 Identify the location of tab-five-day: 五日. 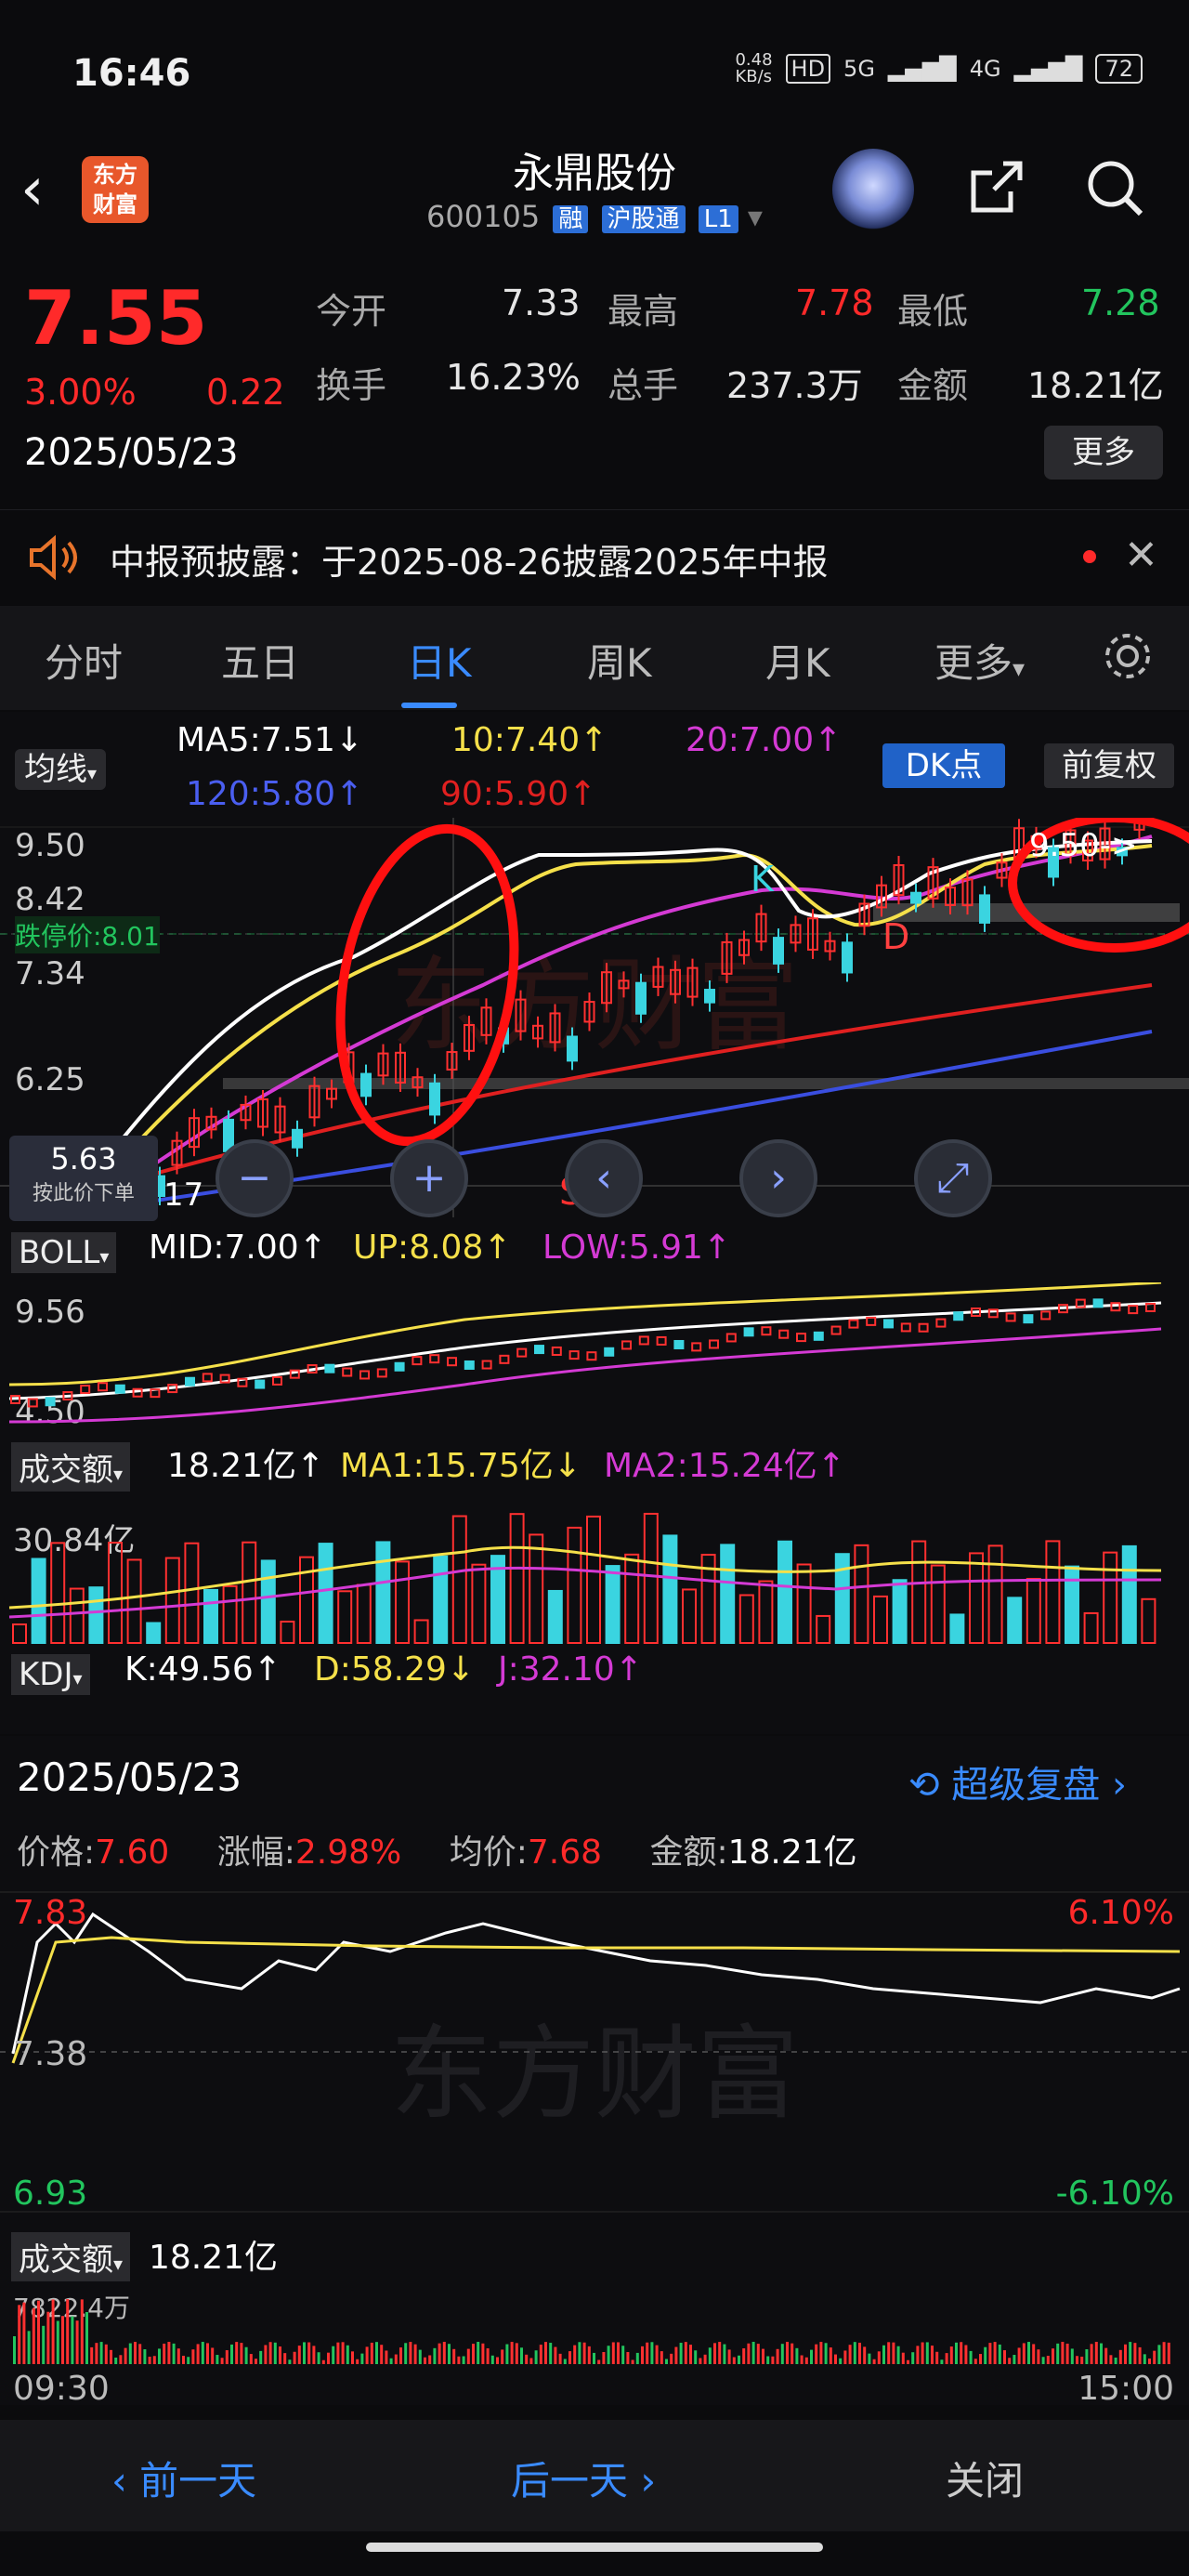
(260, 660).